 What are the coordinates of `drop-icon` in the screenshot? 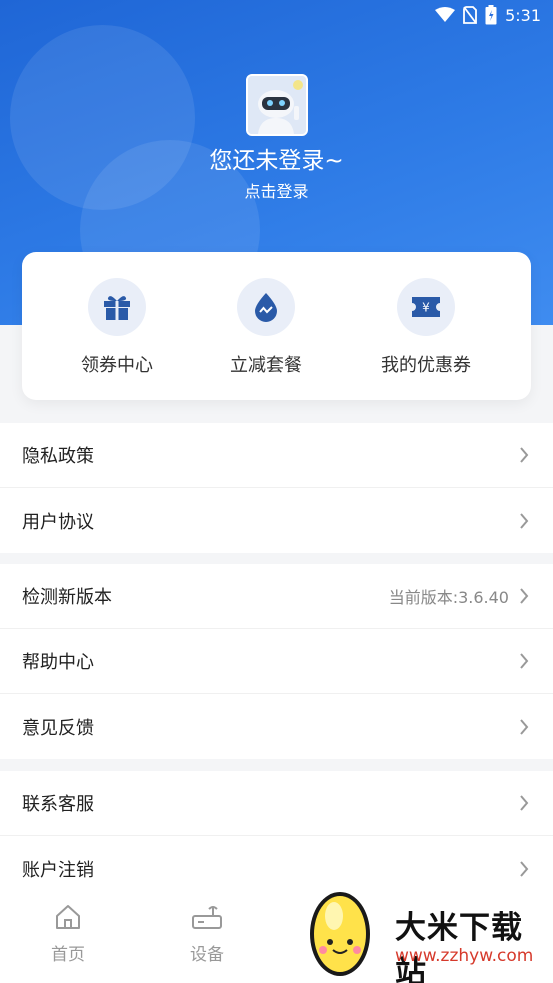 It's located at (266, 307).